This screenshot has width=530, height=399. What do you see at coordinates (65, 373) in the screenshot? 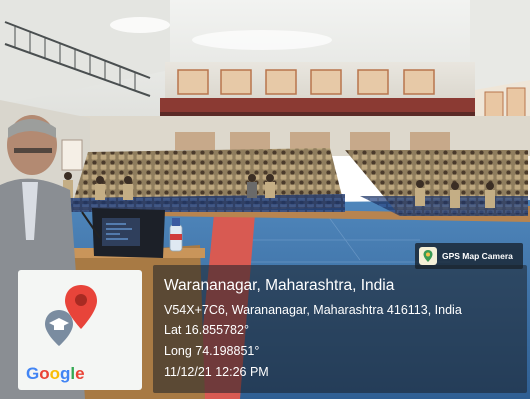
I see `google-logo-letter: g` at bounding box center [65, 373].